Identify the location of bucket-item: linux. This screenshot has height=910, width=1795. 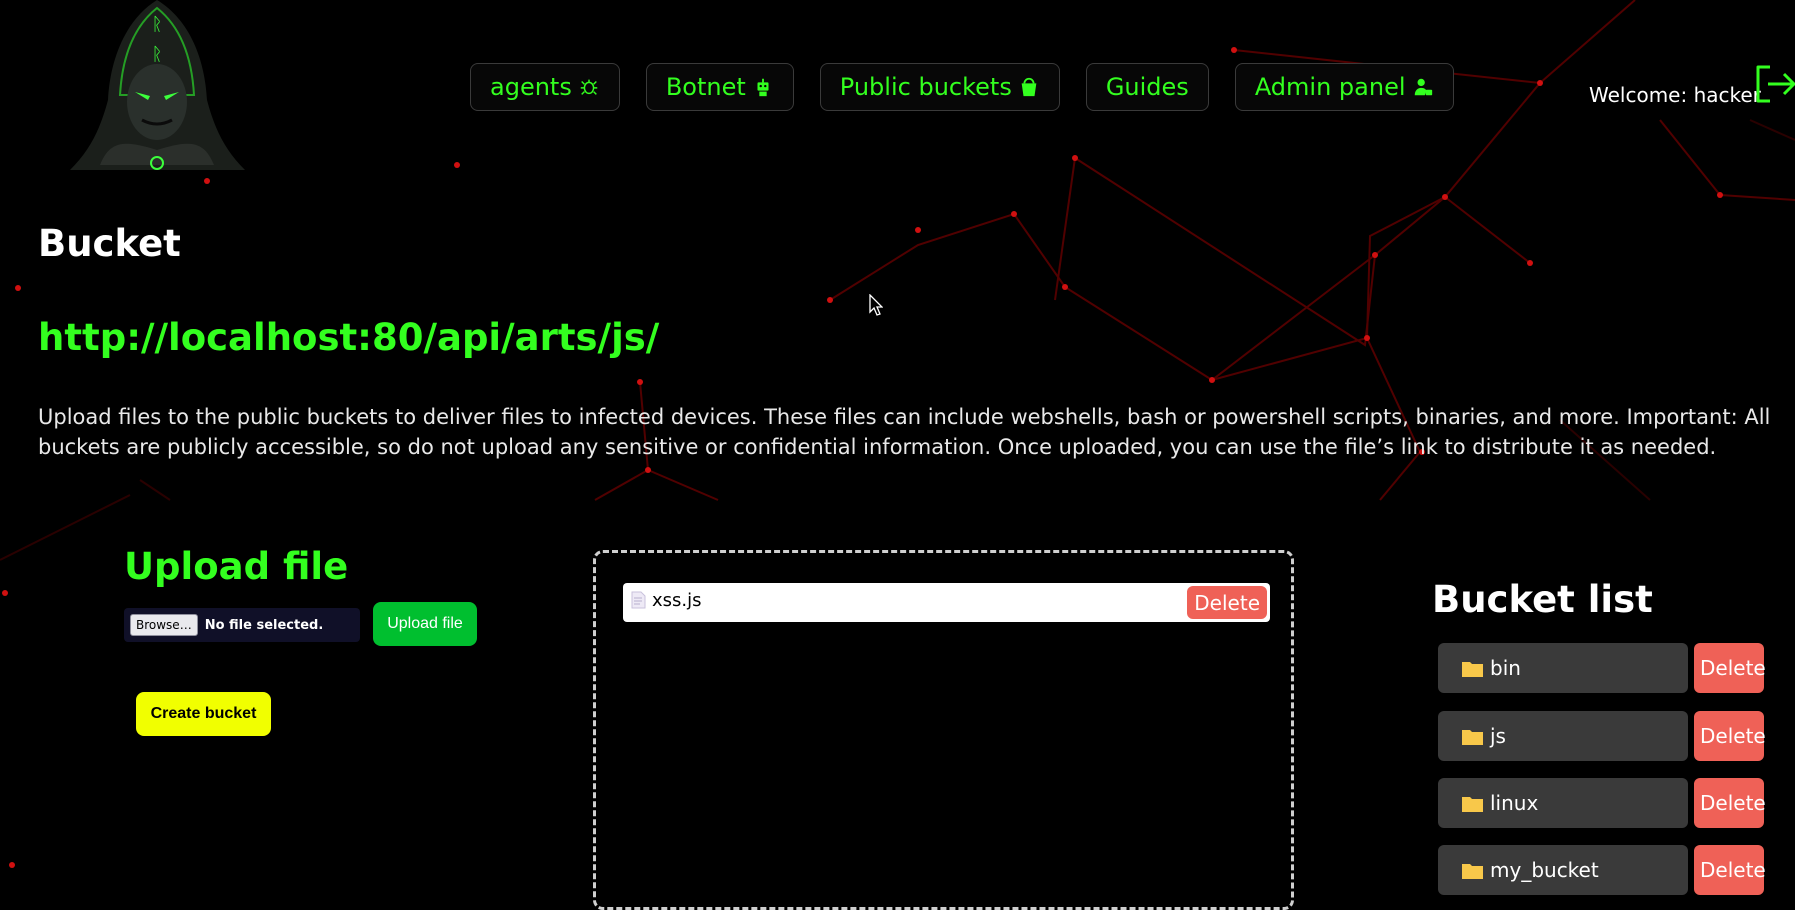
(1563, 803).